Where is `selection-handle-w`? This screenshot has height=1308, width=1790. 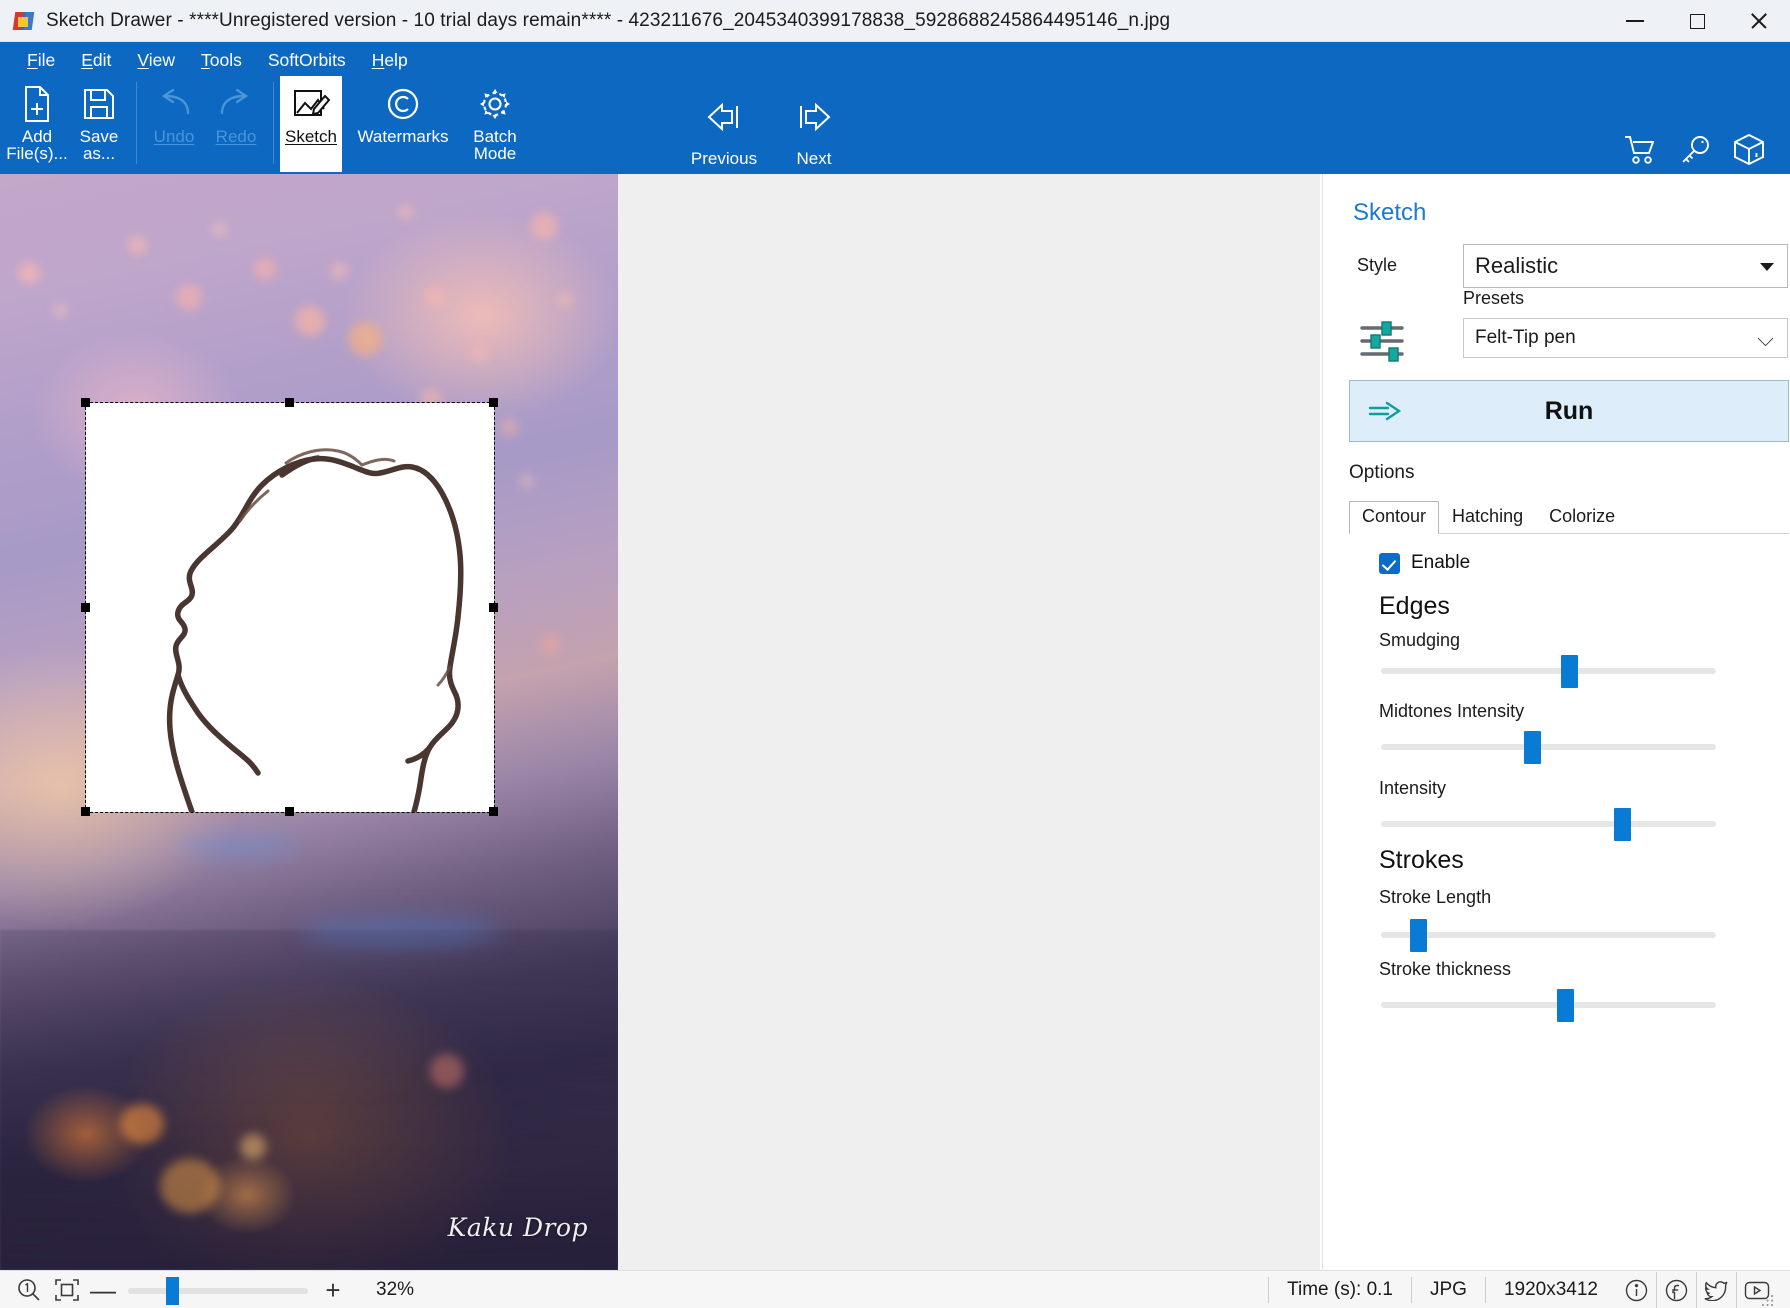 selection-handle-w is located at coordinates (85, 607).